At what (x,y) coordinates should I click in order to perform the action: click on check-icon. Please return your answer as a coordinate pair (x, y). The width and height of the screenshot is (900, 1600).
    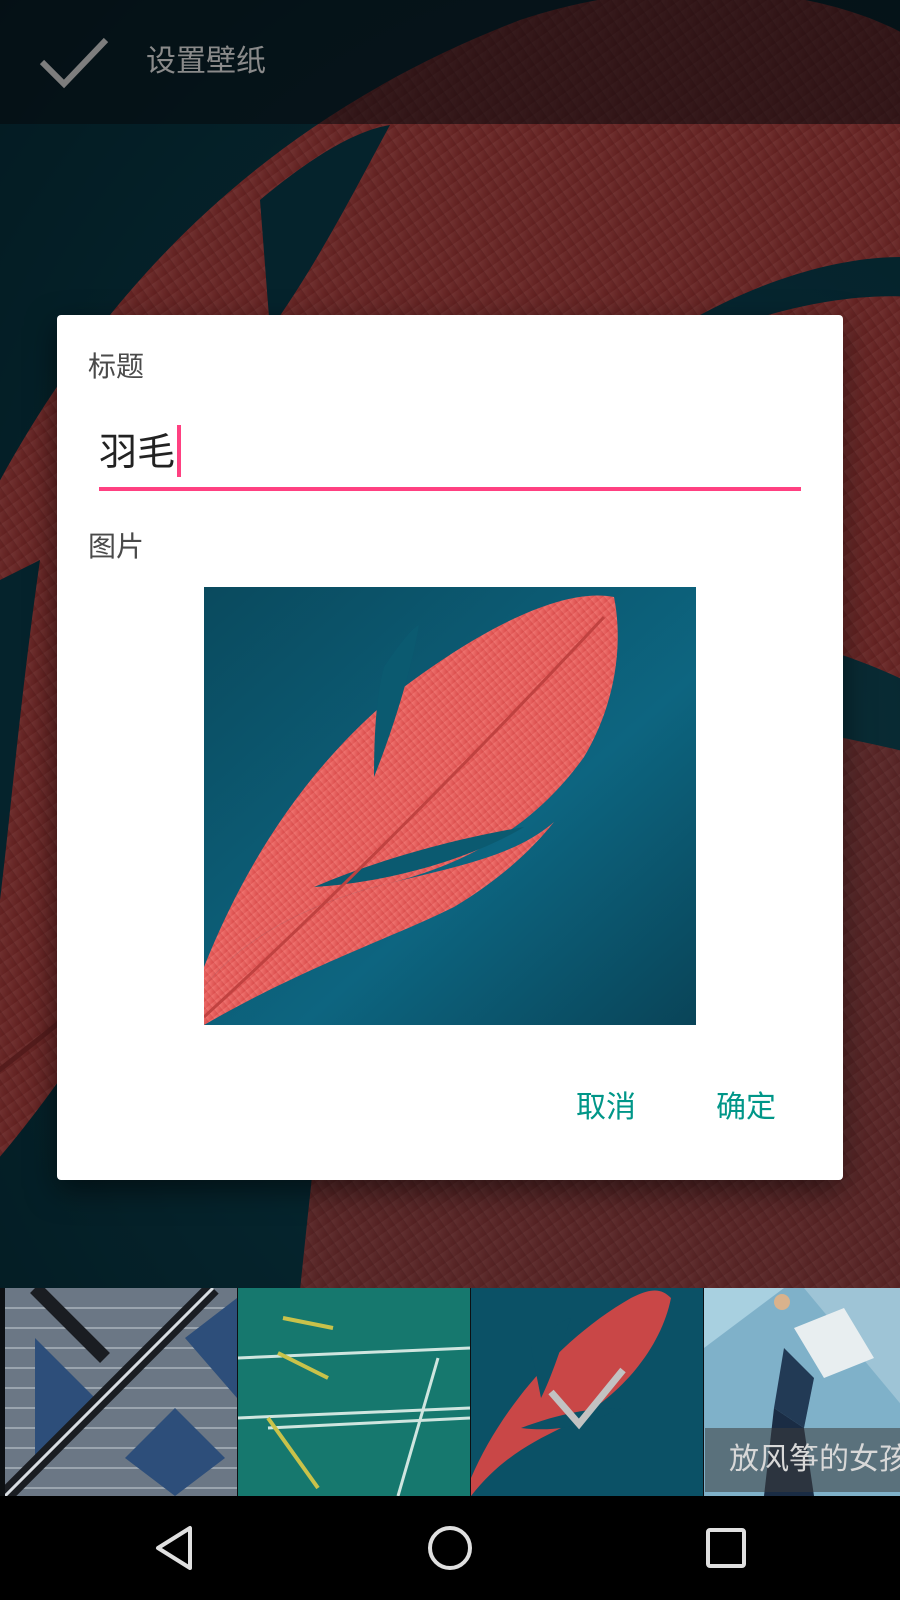
    Looking at the image, I should click on (74, 62).